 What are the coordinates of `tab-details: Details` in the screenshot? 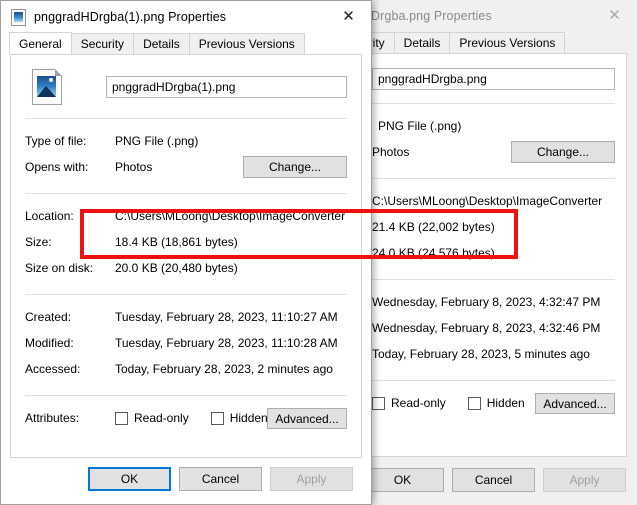 It's located at (161, 43).